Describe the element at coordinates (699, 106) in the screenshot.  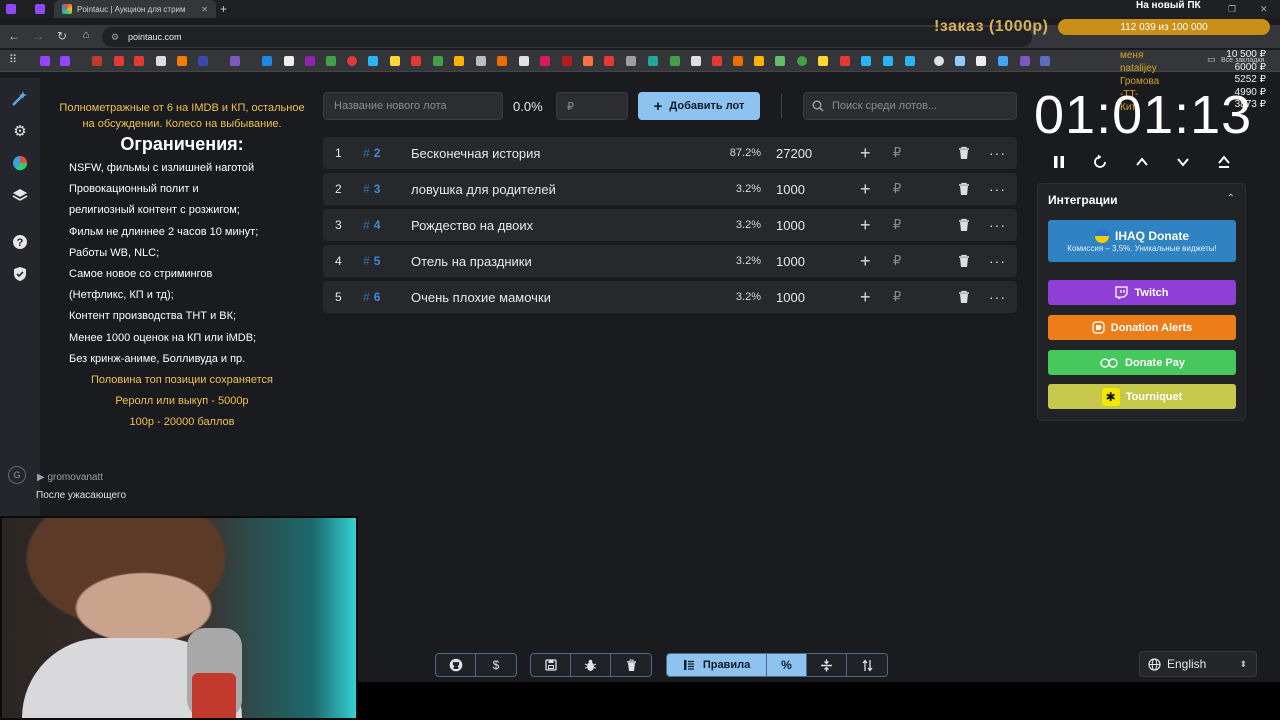
I see `add-lot-button: + Добавить лот` at that location.